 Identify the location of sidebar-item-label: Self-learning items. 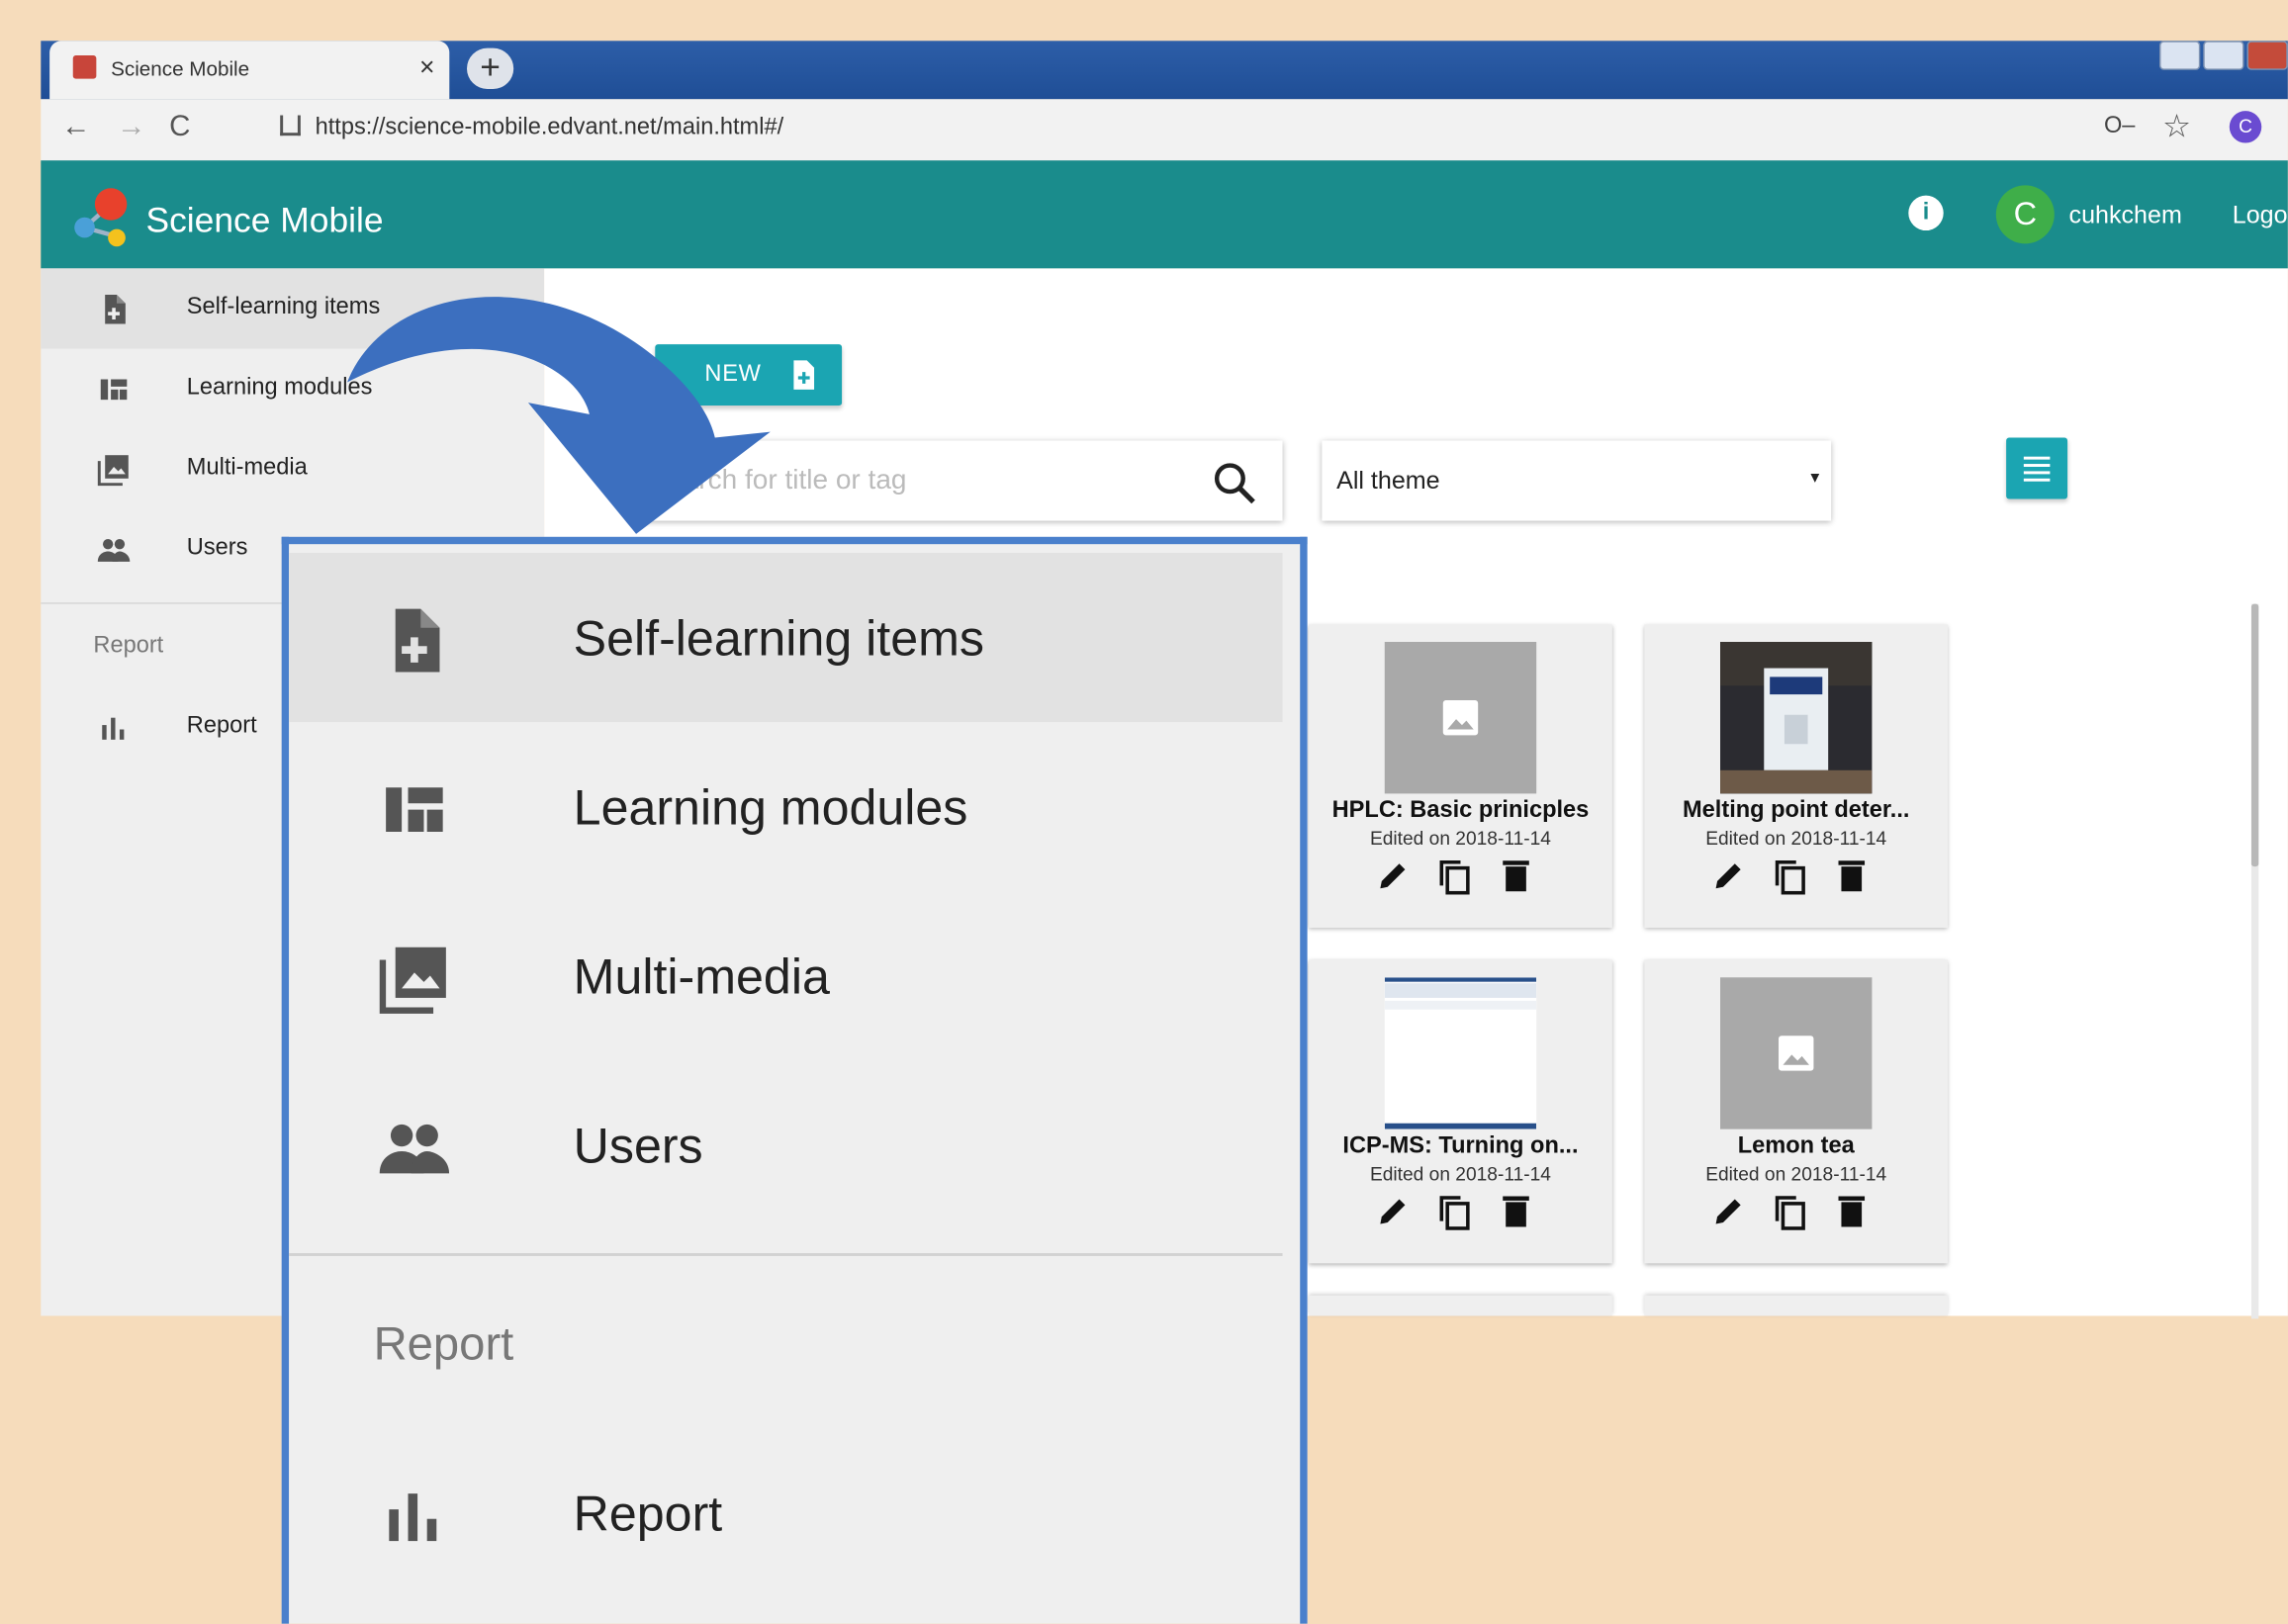
(283, 307).